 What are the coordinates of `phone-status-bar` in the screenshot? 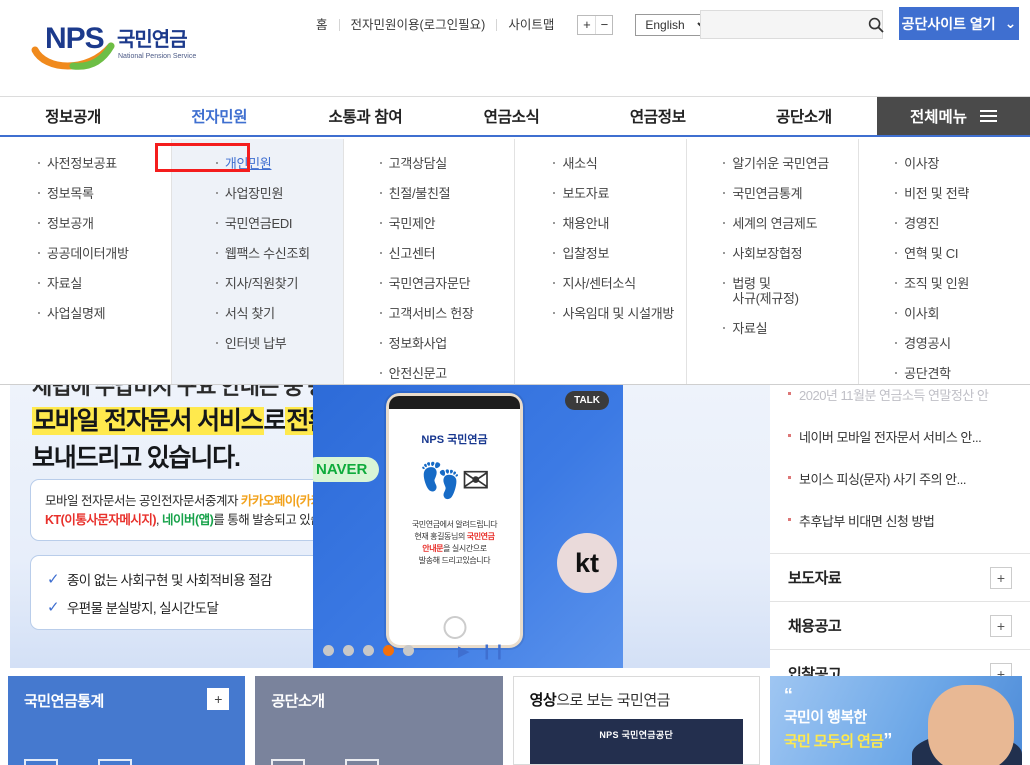 It's located at (454, 402).